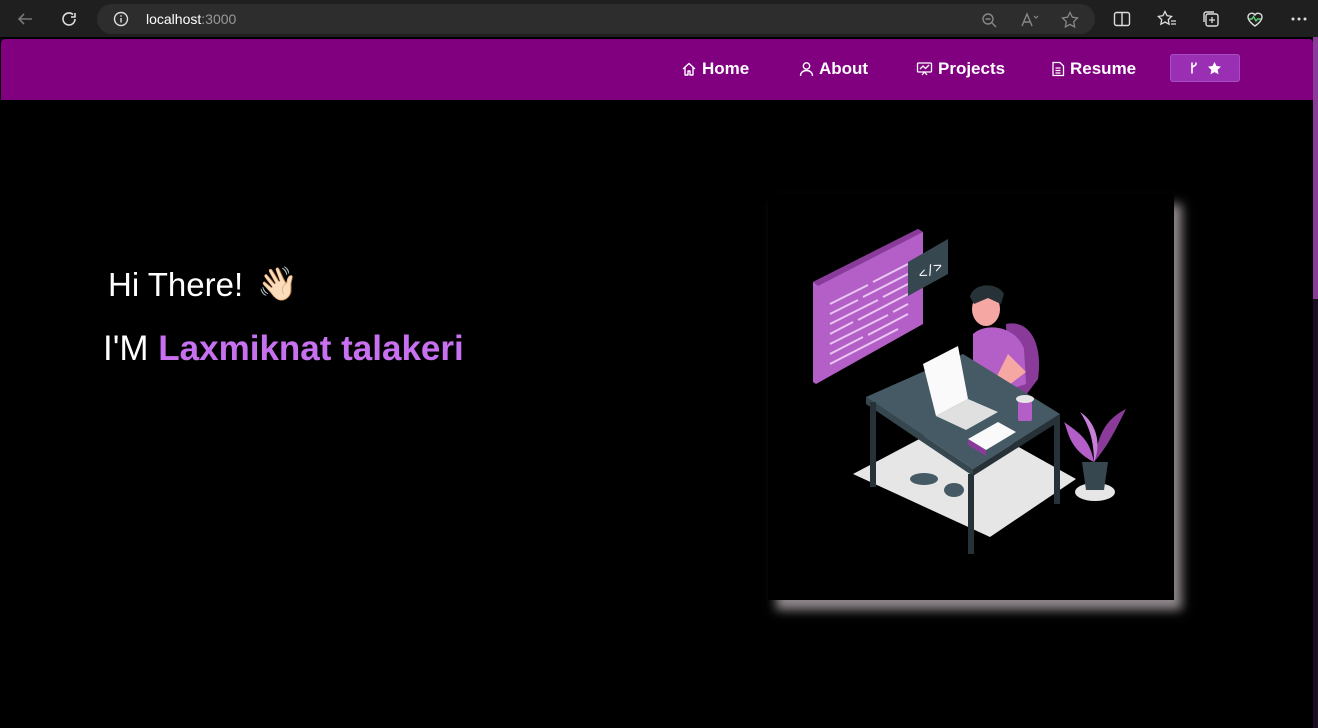  Describe the element at coordinates (1205, 68) in the screenshot. I see `github-fork-button` at that location.